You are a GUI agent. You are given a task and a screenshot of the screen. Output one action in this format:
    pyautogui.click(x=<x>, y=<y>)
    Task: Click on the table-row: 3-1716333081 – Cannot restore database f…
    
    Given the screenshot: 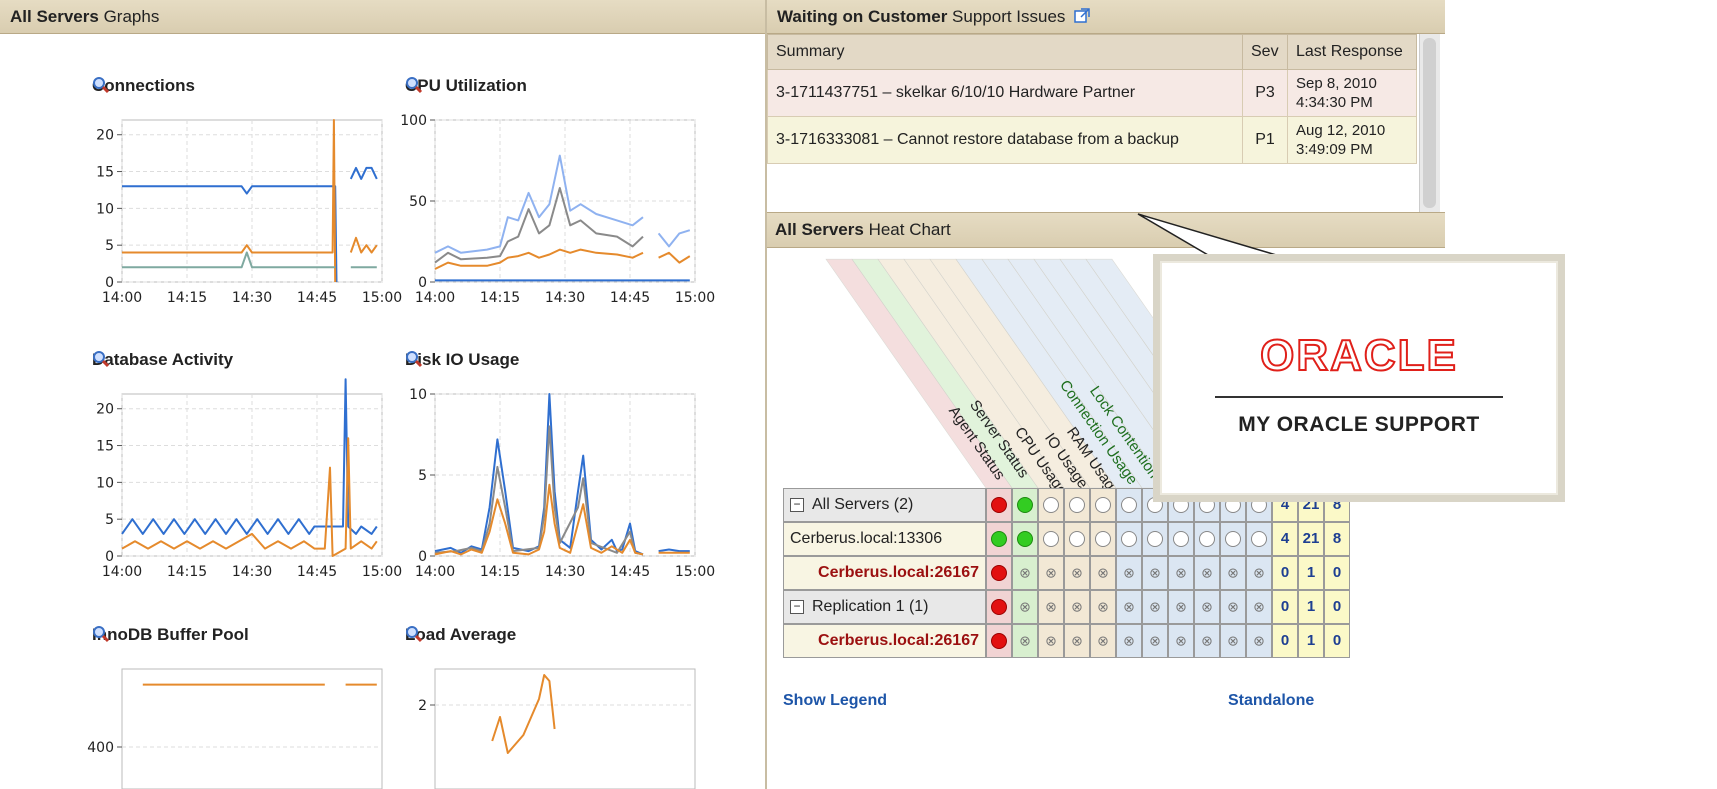 What is the action you would take?
    pyautogui.click(x=1092, y=140)
    